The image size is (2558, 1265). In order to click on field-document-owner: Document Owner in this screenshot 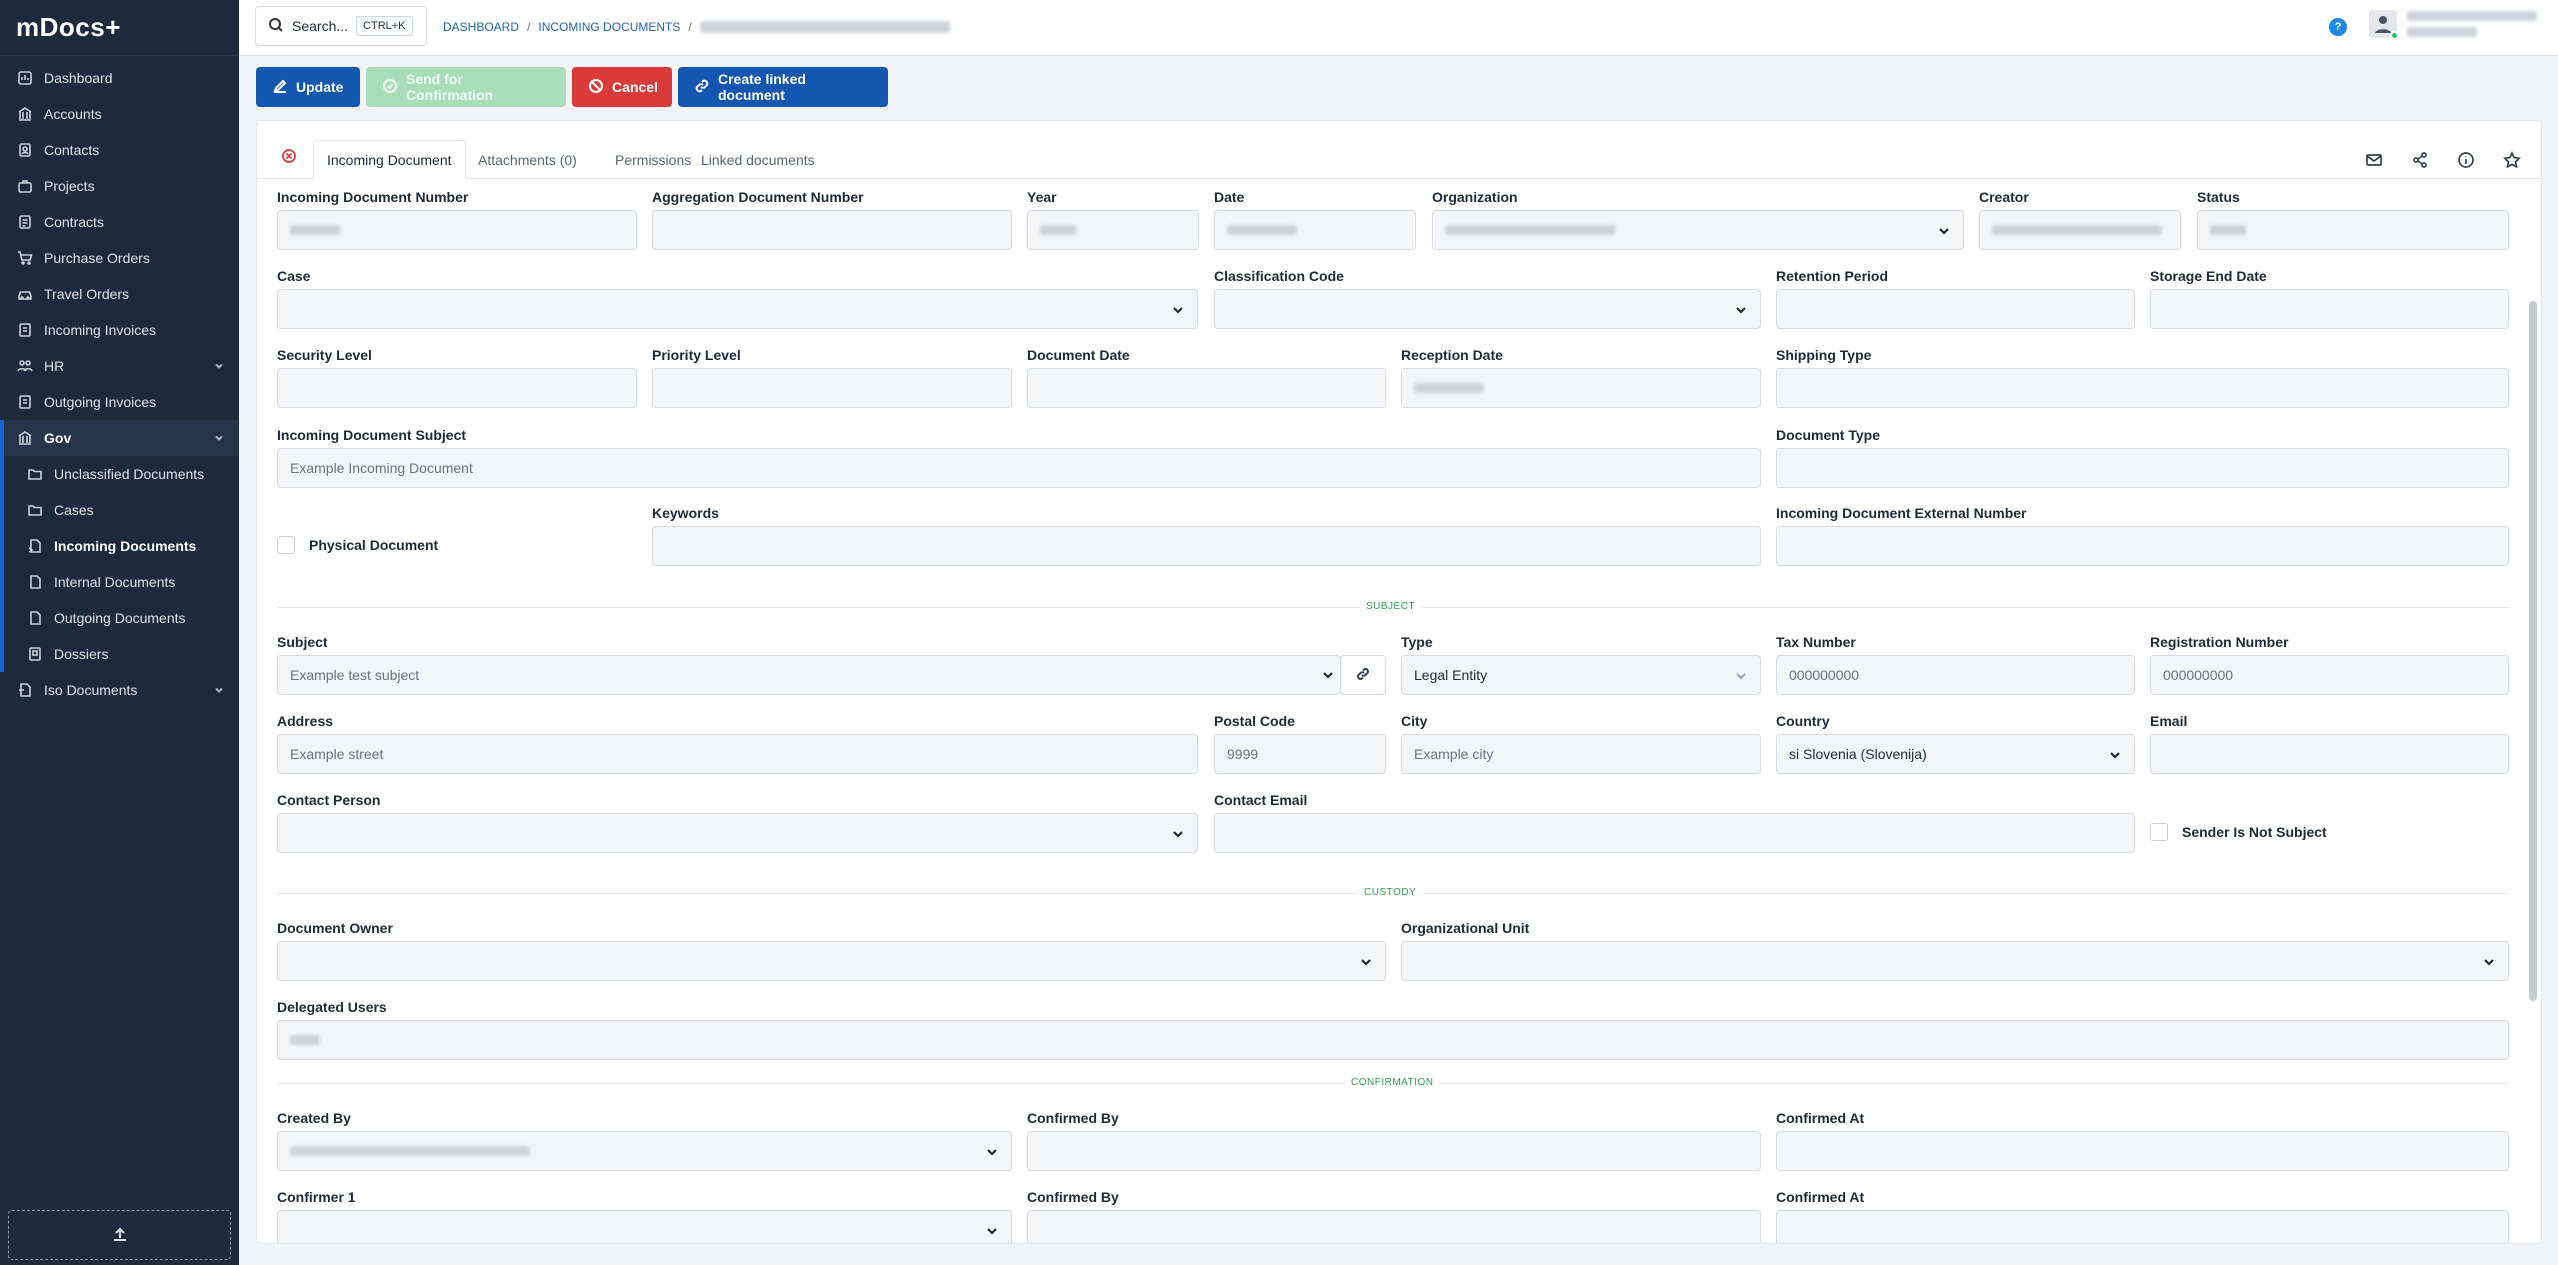, I will do `click(831, 949)`.